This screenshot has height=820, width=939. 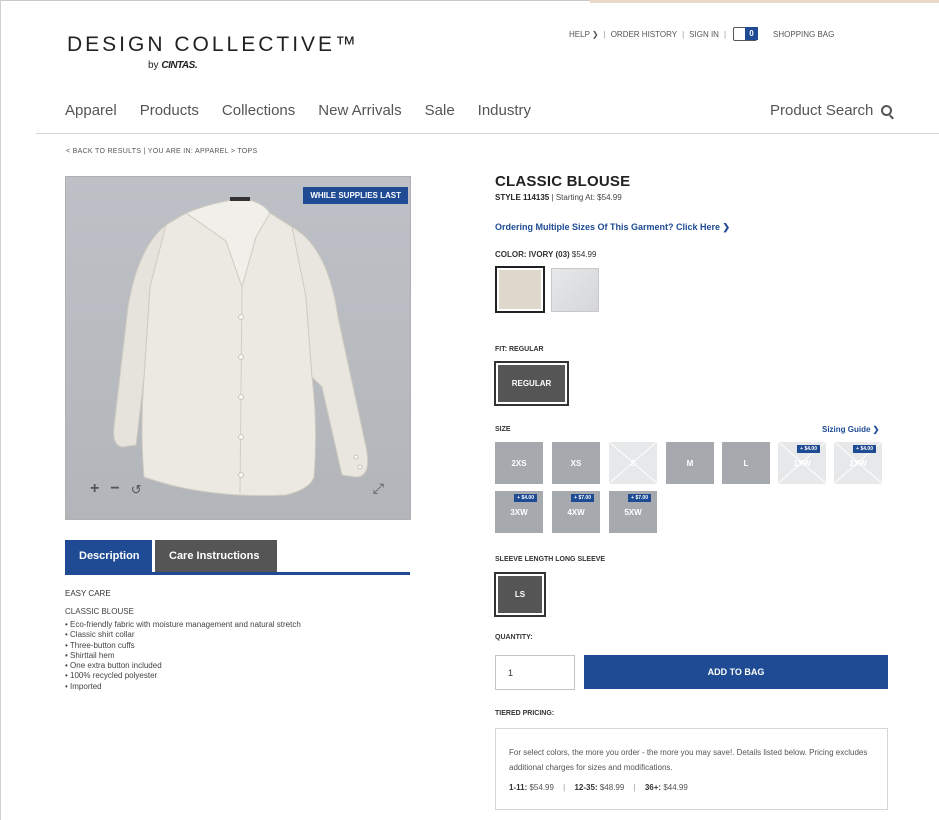 I want to click on shopping-bag-icon: 0, so click(x=746, y=34).